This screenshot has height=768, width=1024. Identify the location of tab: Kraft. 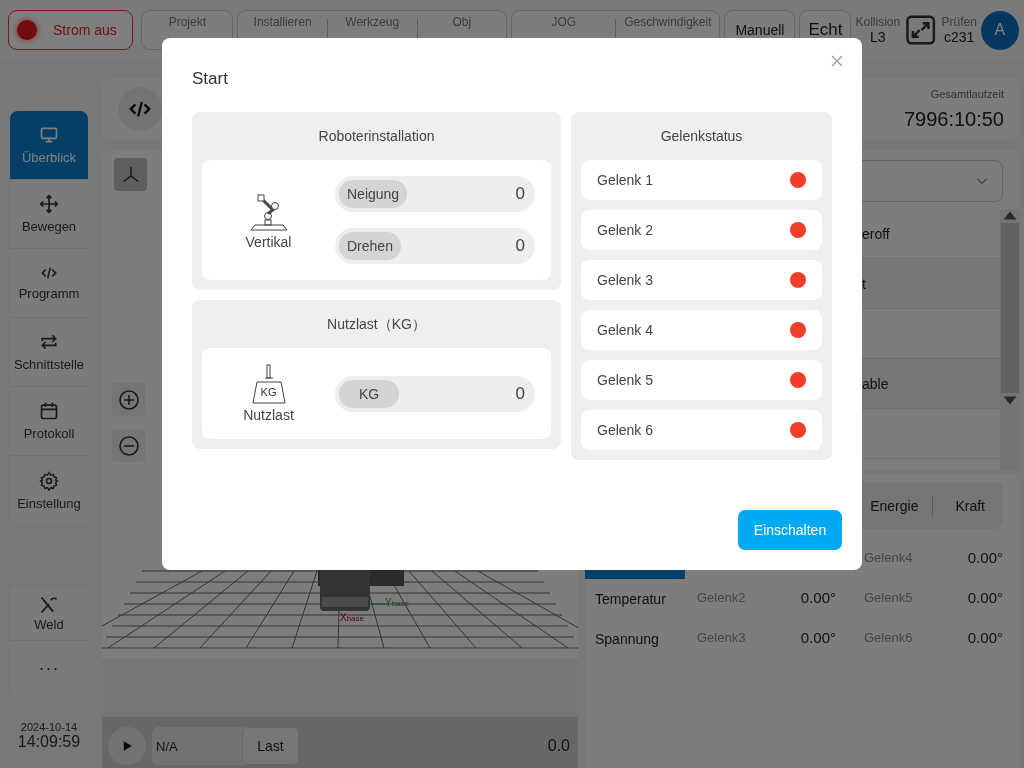
(970, 505).